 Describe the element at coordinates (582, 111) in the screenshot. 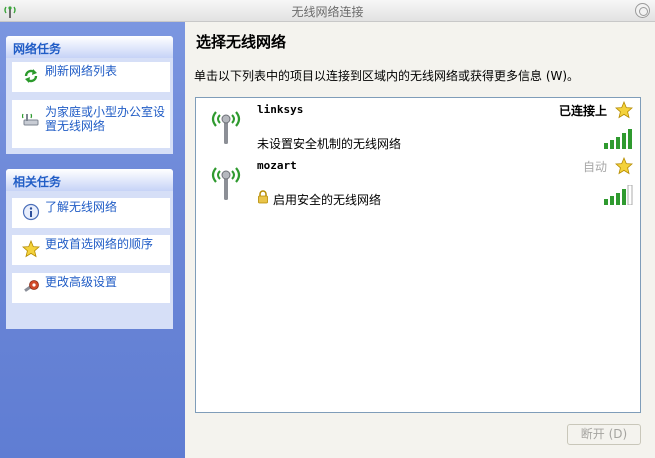

I see `network-status: 已连接上` at that location.